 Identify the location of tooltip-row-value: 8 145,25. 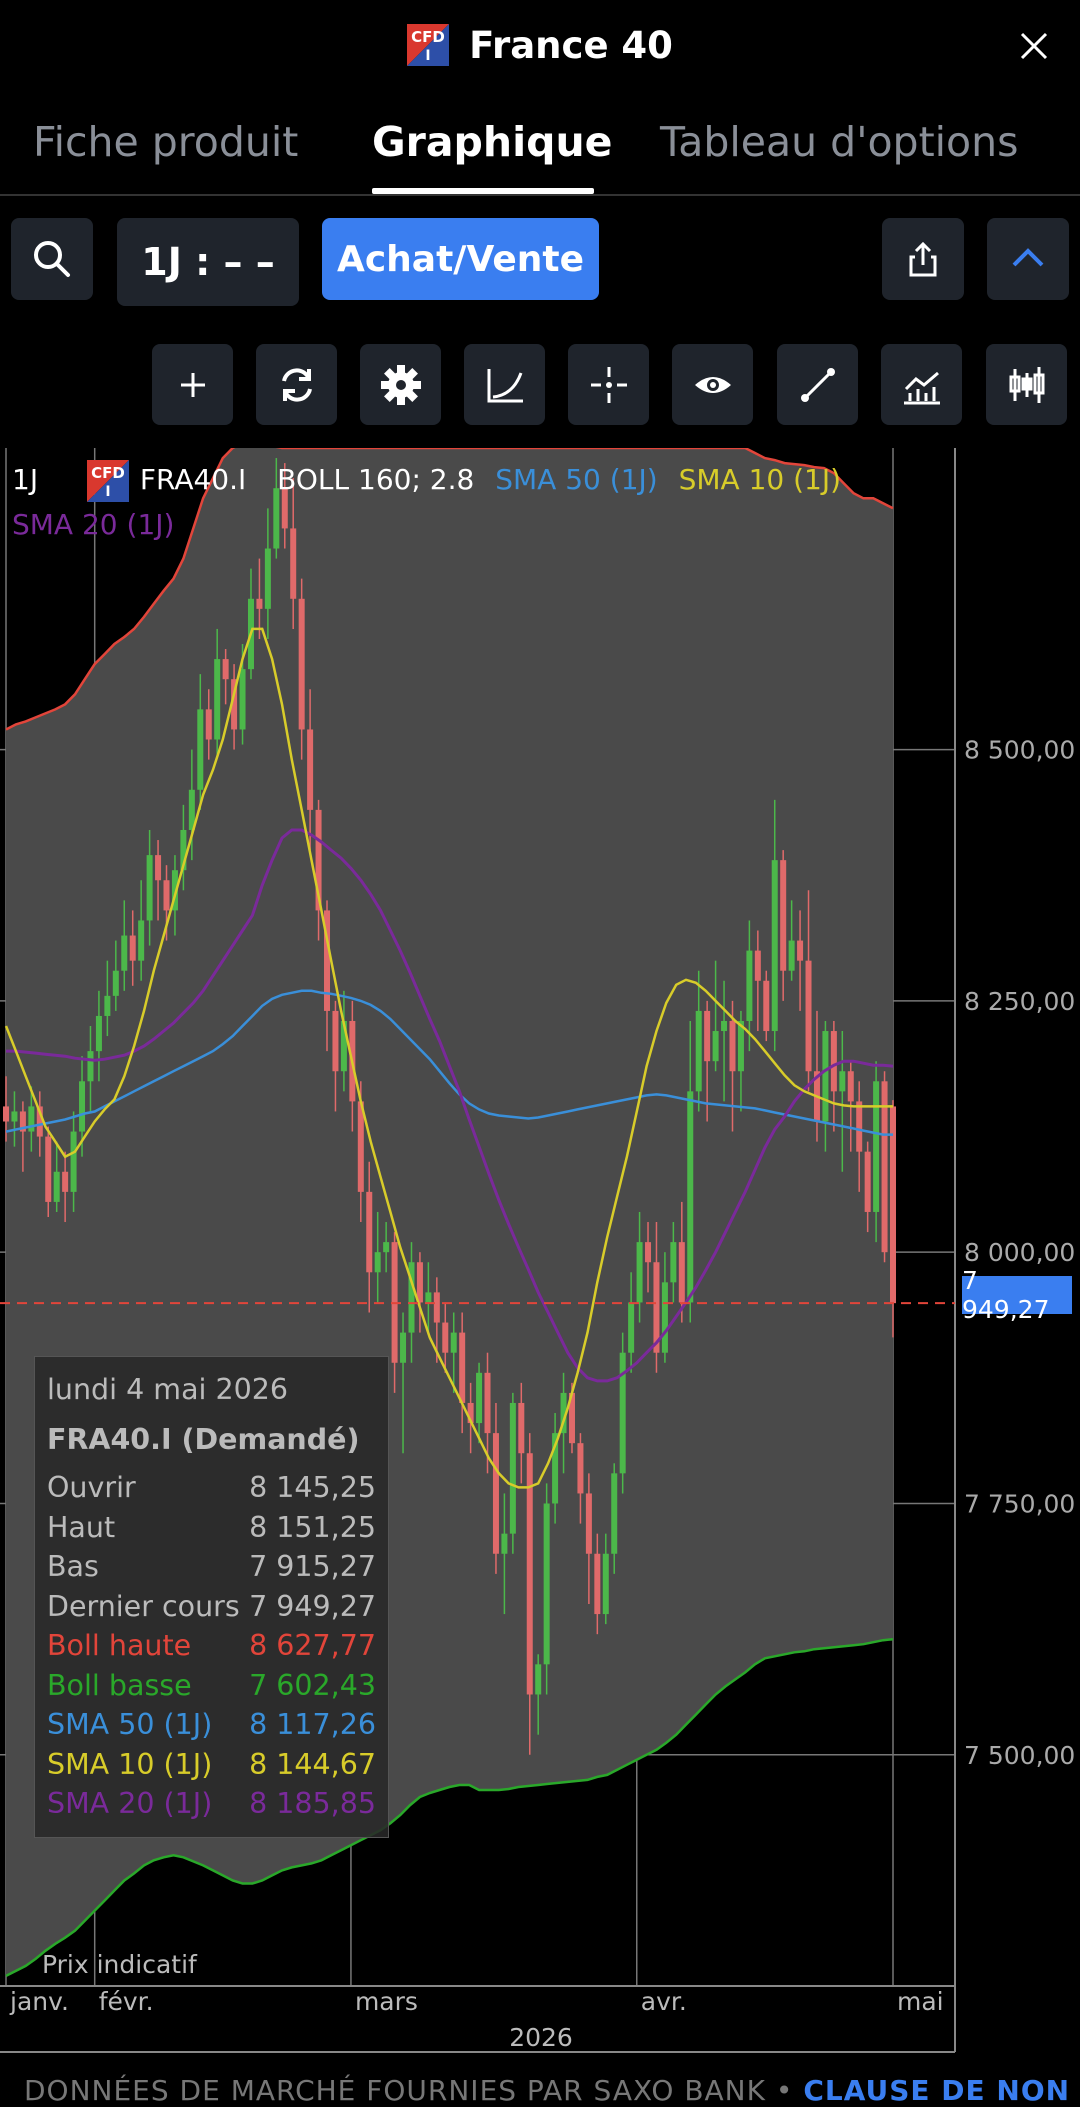
(312, 1487).